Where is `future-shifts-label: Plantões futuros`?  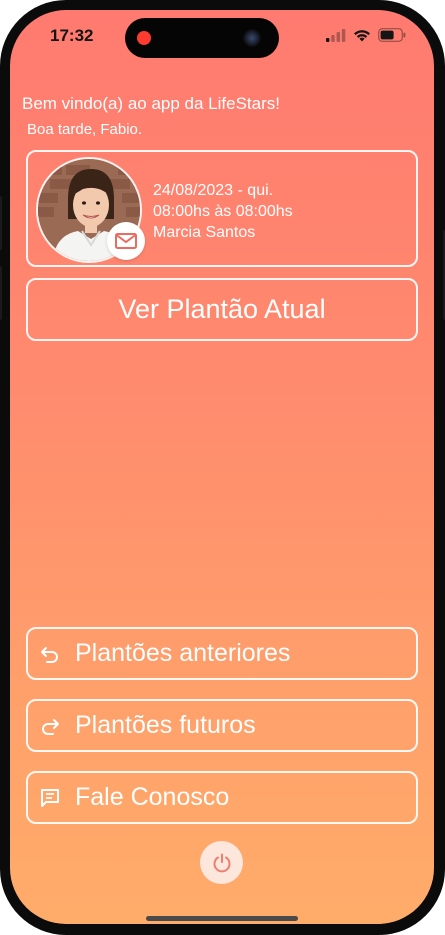 future-shifts-label: Plantões futuros is located at coordinates (165, 725).